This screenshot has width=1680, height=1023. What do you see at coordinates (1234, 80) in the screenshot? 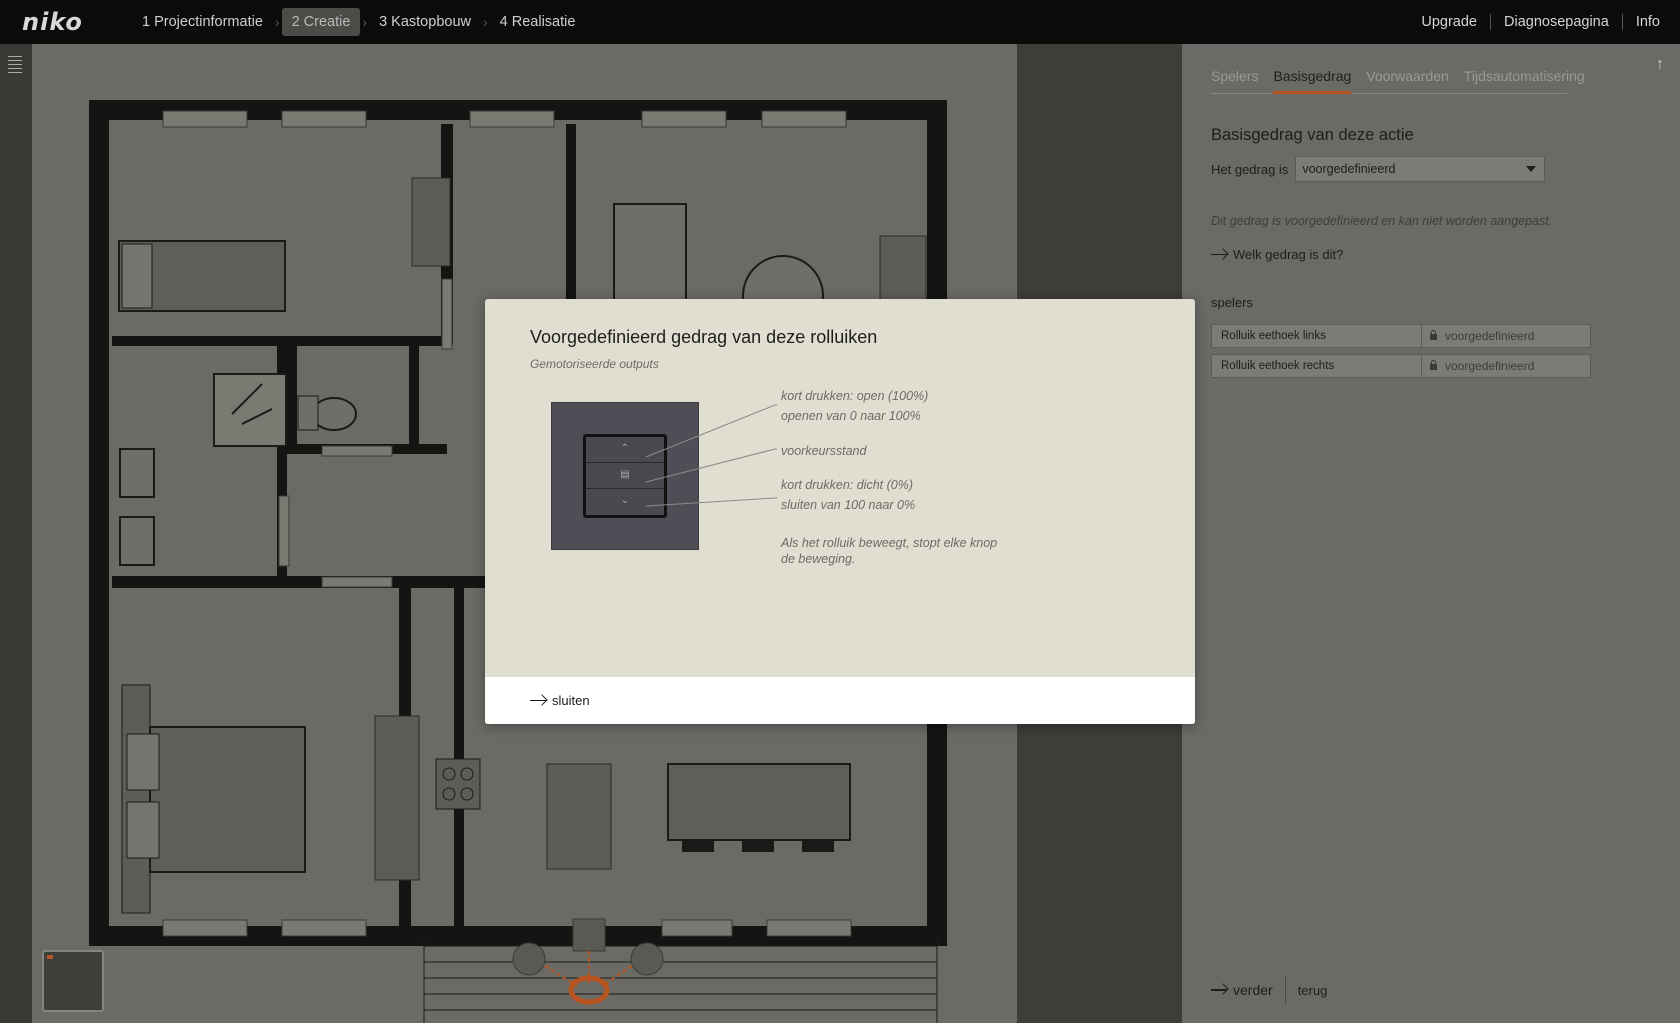
I see `tab-spelers: Spelers` at bounding box center [1234, 80].